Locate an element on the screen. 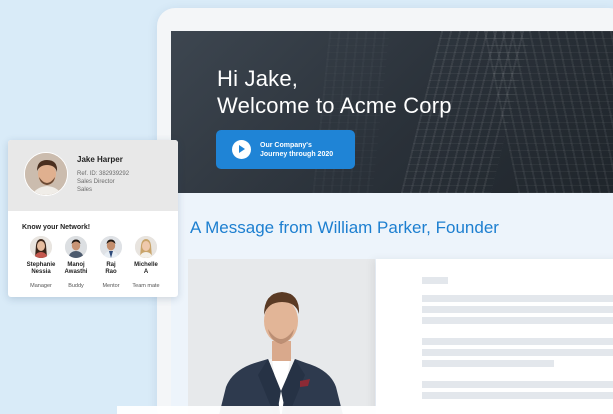 The width and height of the screenshot is (613, 414). video-button-label: Our Company's Journey through 2020 is located at coordinates (297, 149).